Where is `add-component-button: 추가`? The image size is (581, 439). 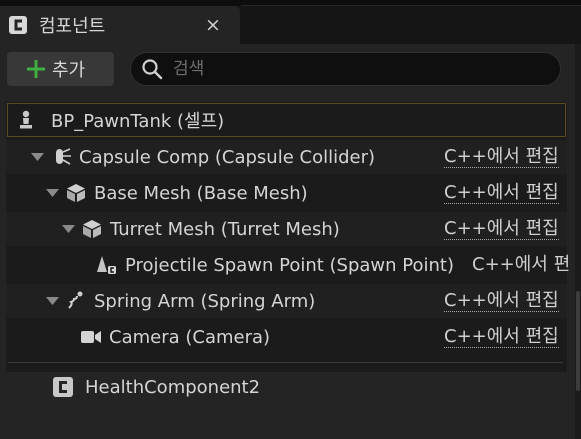 add-component-button: 추가 is located at coordinates (60, 69).